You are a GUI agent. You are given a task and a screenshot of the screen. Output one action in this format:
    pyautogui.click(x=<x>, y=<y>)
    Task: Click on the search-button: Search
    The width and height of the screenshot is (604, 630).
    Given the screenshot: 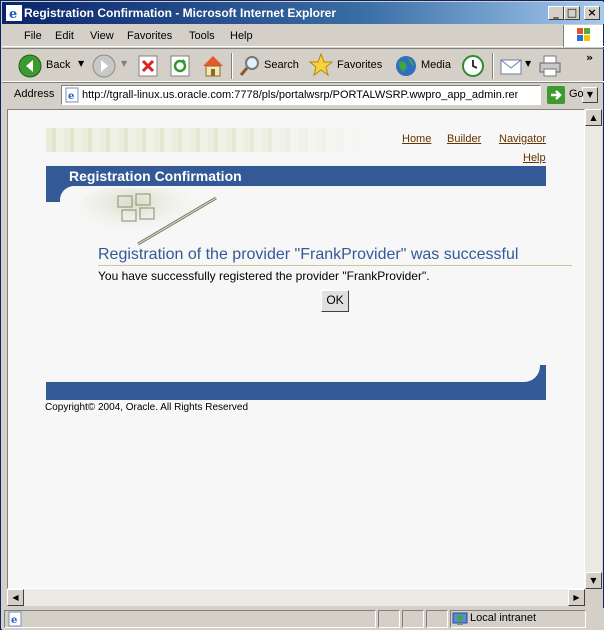 What is the action you would take?
    pyautogui.click(x=281, y=65)
    